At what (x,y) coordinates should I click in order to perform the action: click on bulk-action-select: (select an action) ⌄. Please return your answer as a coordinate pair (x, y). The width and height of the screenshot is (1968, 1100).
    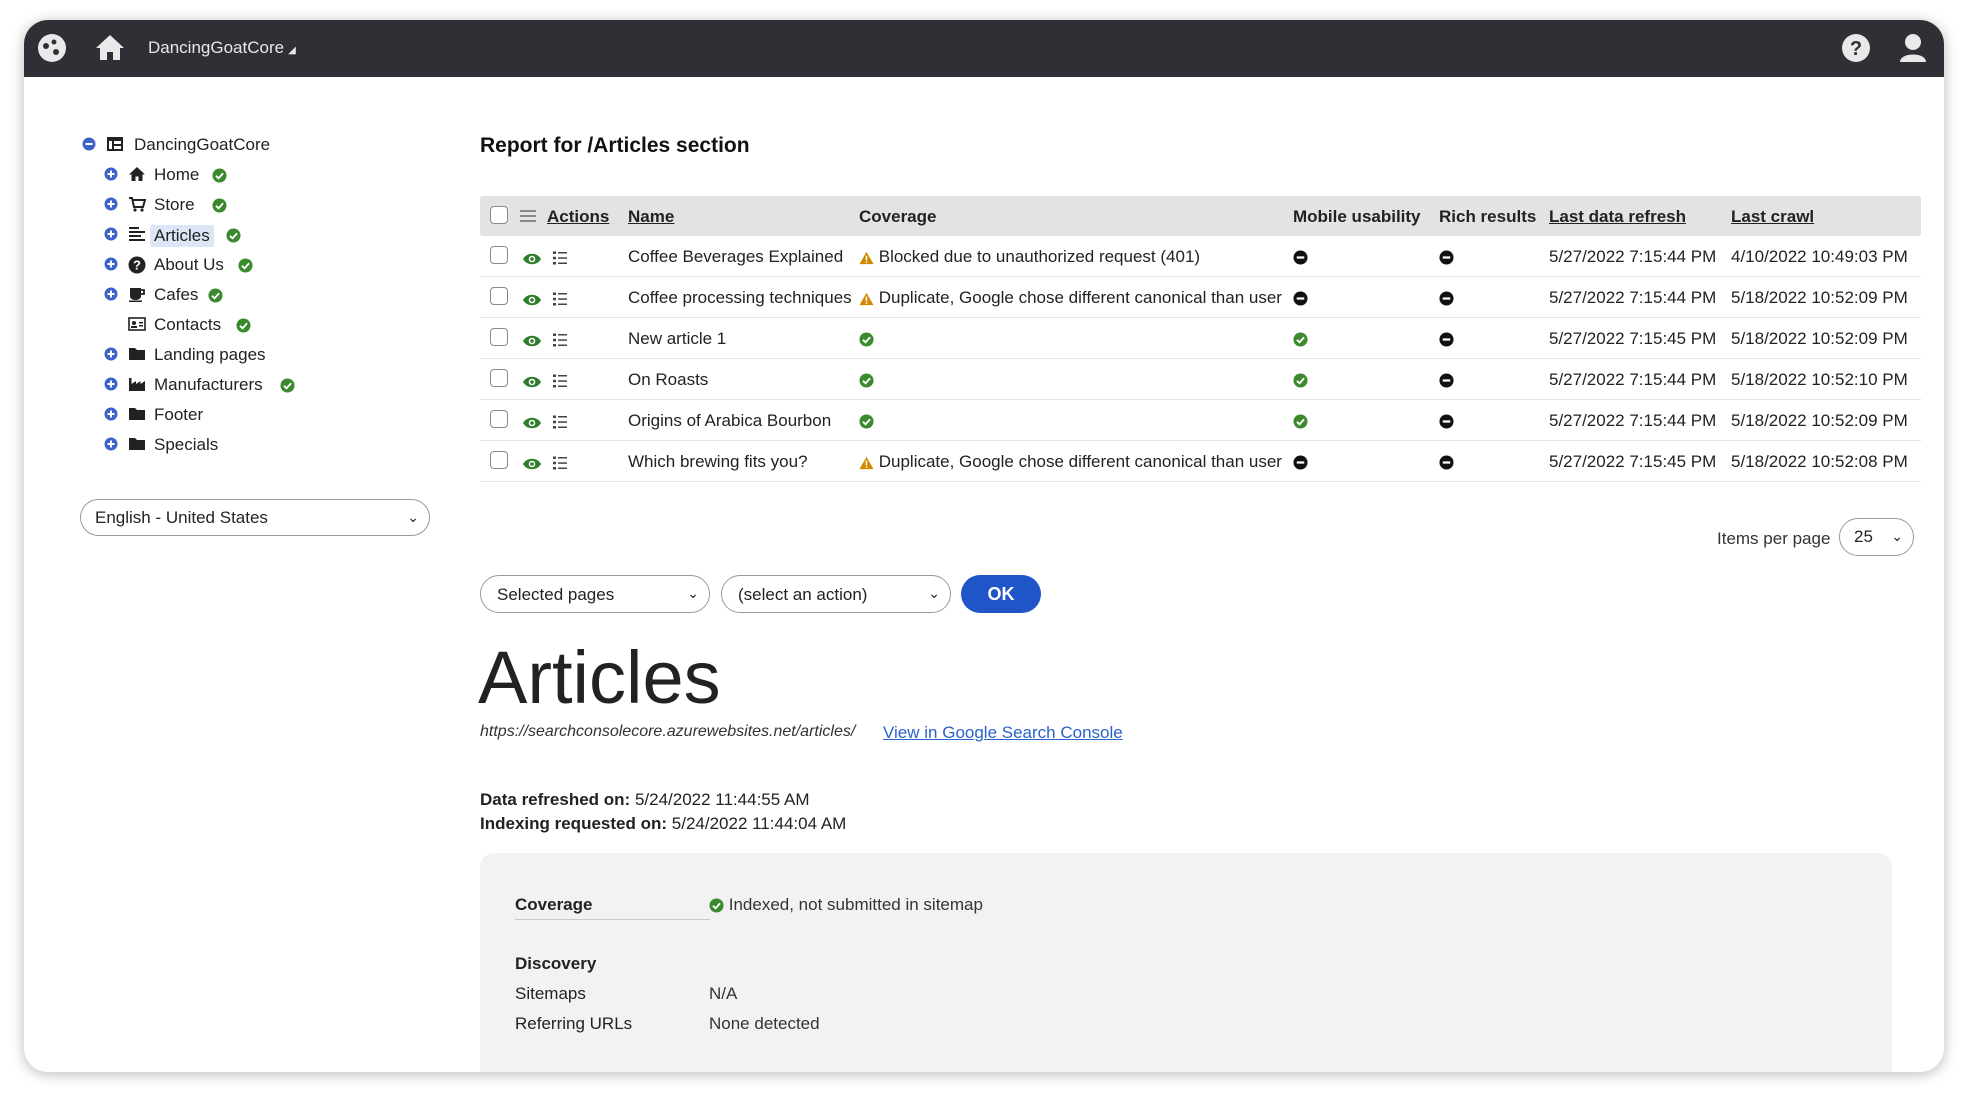
    Looking at the image, I should click on (836, 594).